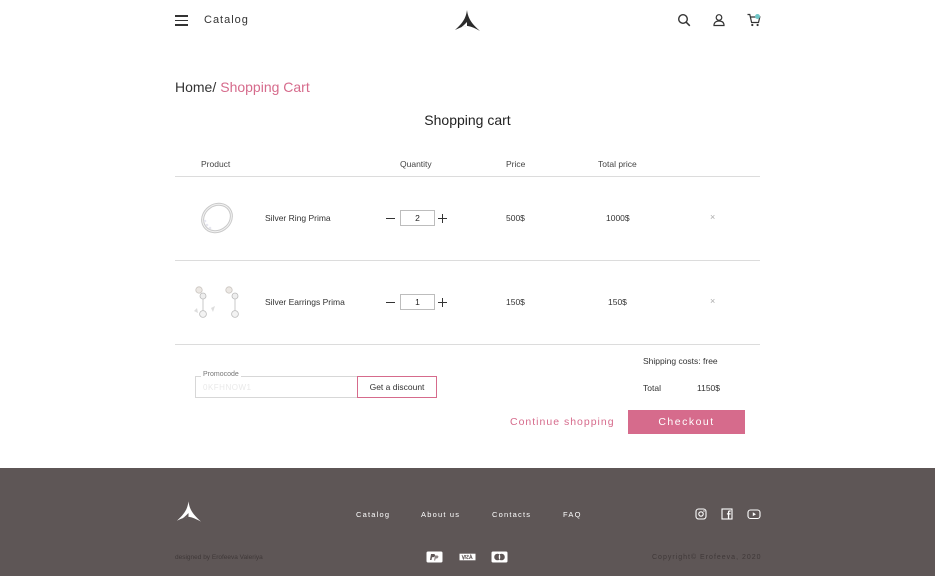  What do you see at coordinates (440, 514) in the screenshot?
I see `footer-nav-about: About us` at bounding box center [440, 514].